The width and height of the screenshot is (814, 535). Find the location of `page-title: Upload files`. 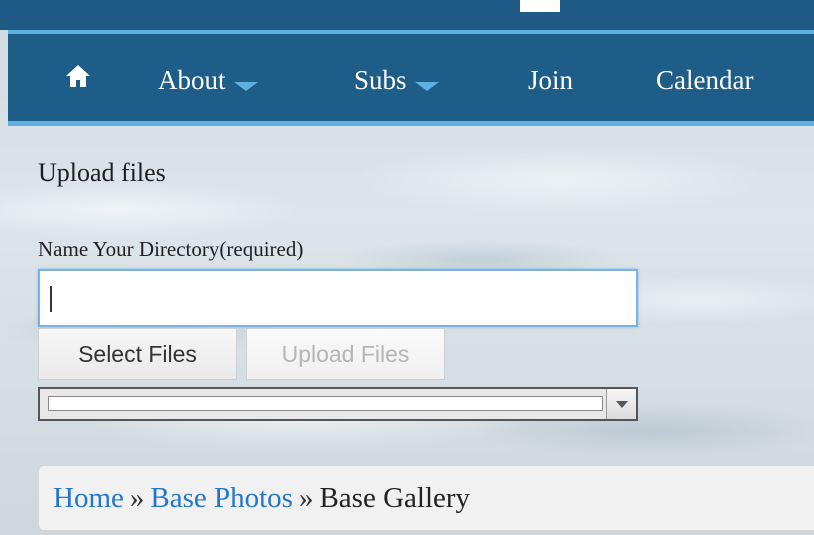

page-title: Upload files is located at coordinates (102, 172).